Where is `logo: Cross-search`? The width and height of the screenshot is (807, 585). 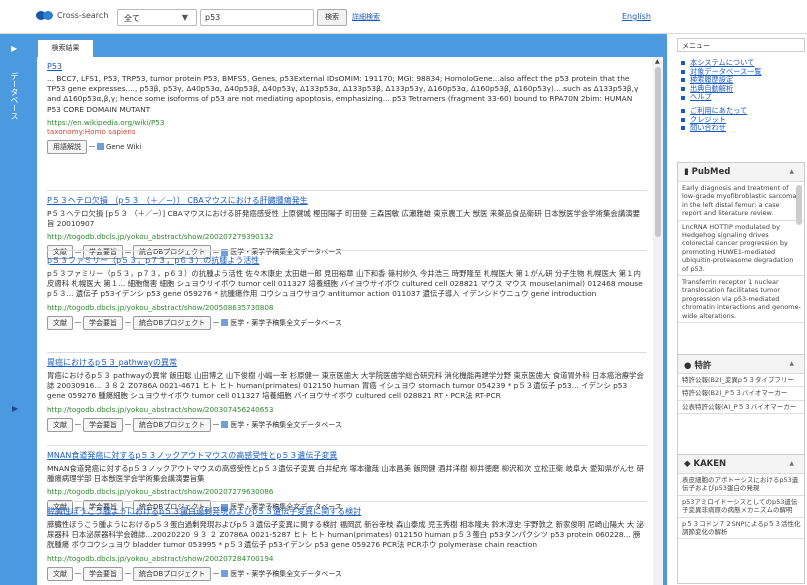 logo: Cross-search is located at coordinates (72, 15).